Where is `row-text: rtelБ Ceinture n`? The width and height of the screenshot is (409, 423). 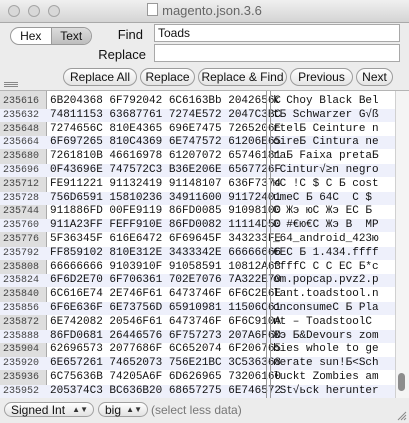 row-text: rtelБ Ceinture n is located at coordinates (326, 129).